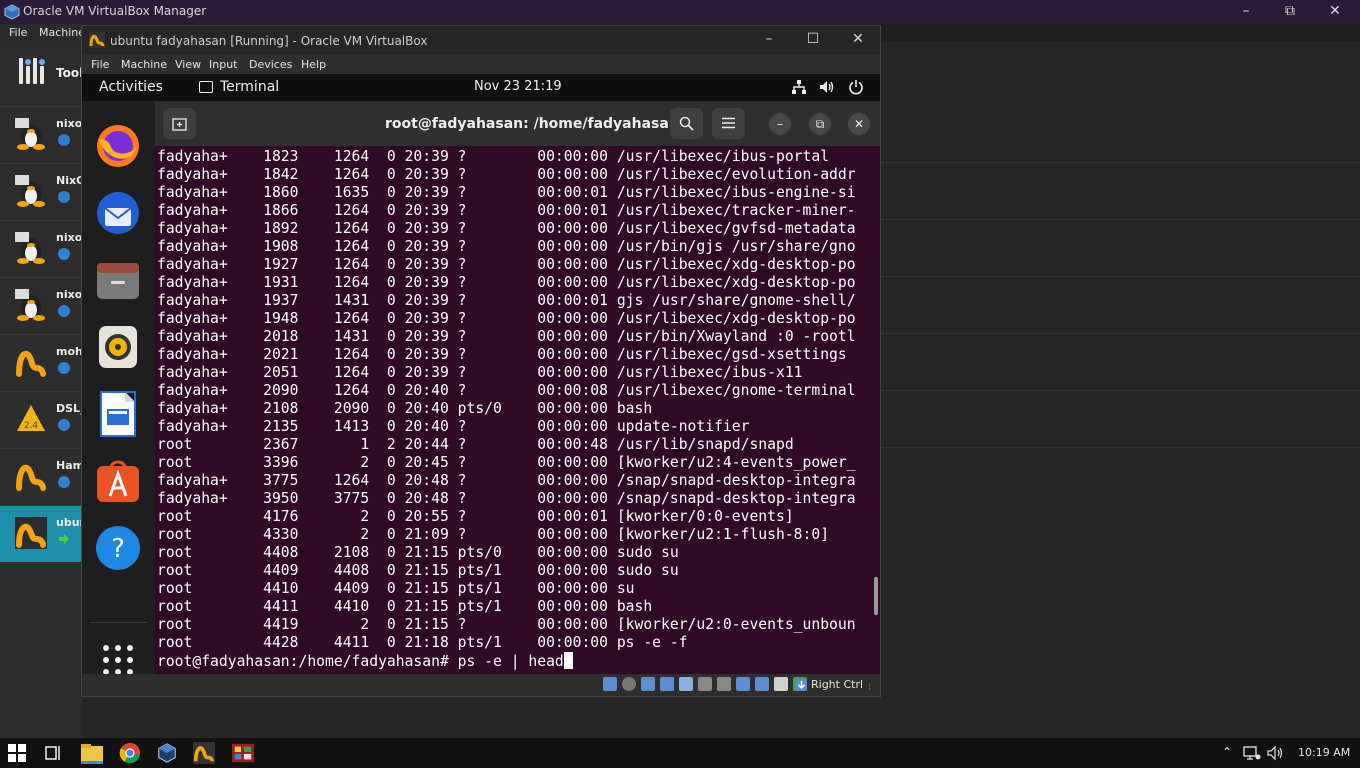  I want to click on thunderbird-icon, so click(118, 213).